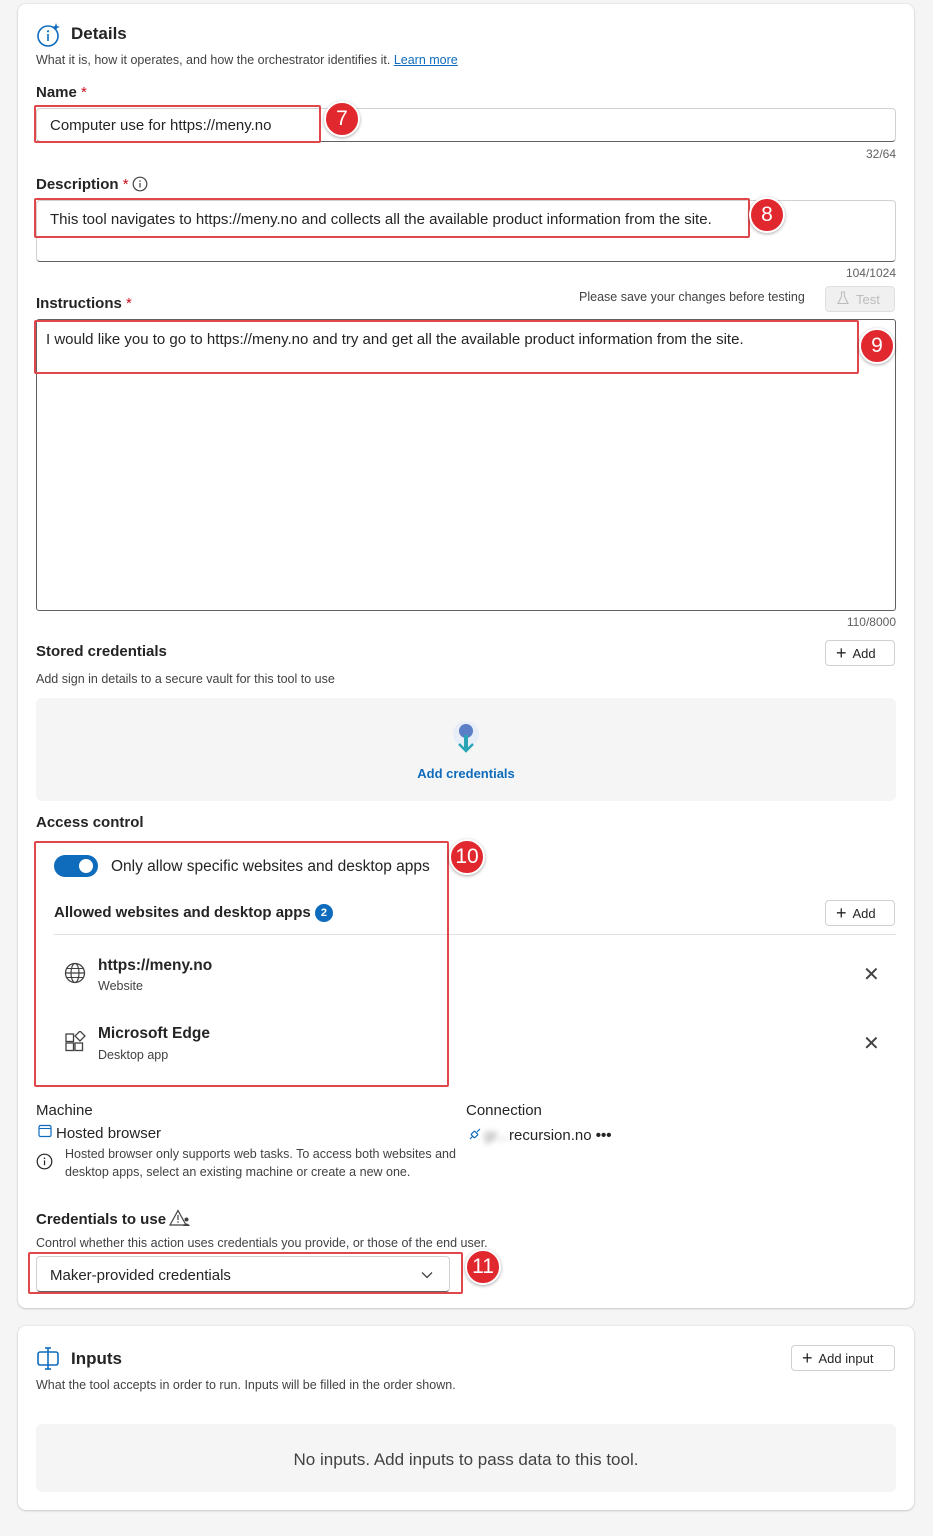 Image resolution: width=933 pixels, height=1536 pixels. Describe the element at coordinates (49, 1358) in the screenshot. I see `input-field-icon` at that location.